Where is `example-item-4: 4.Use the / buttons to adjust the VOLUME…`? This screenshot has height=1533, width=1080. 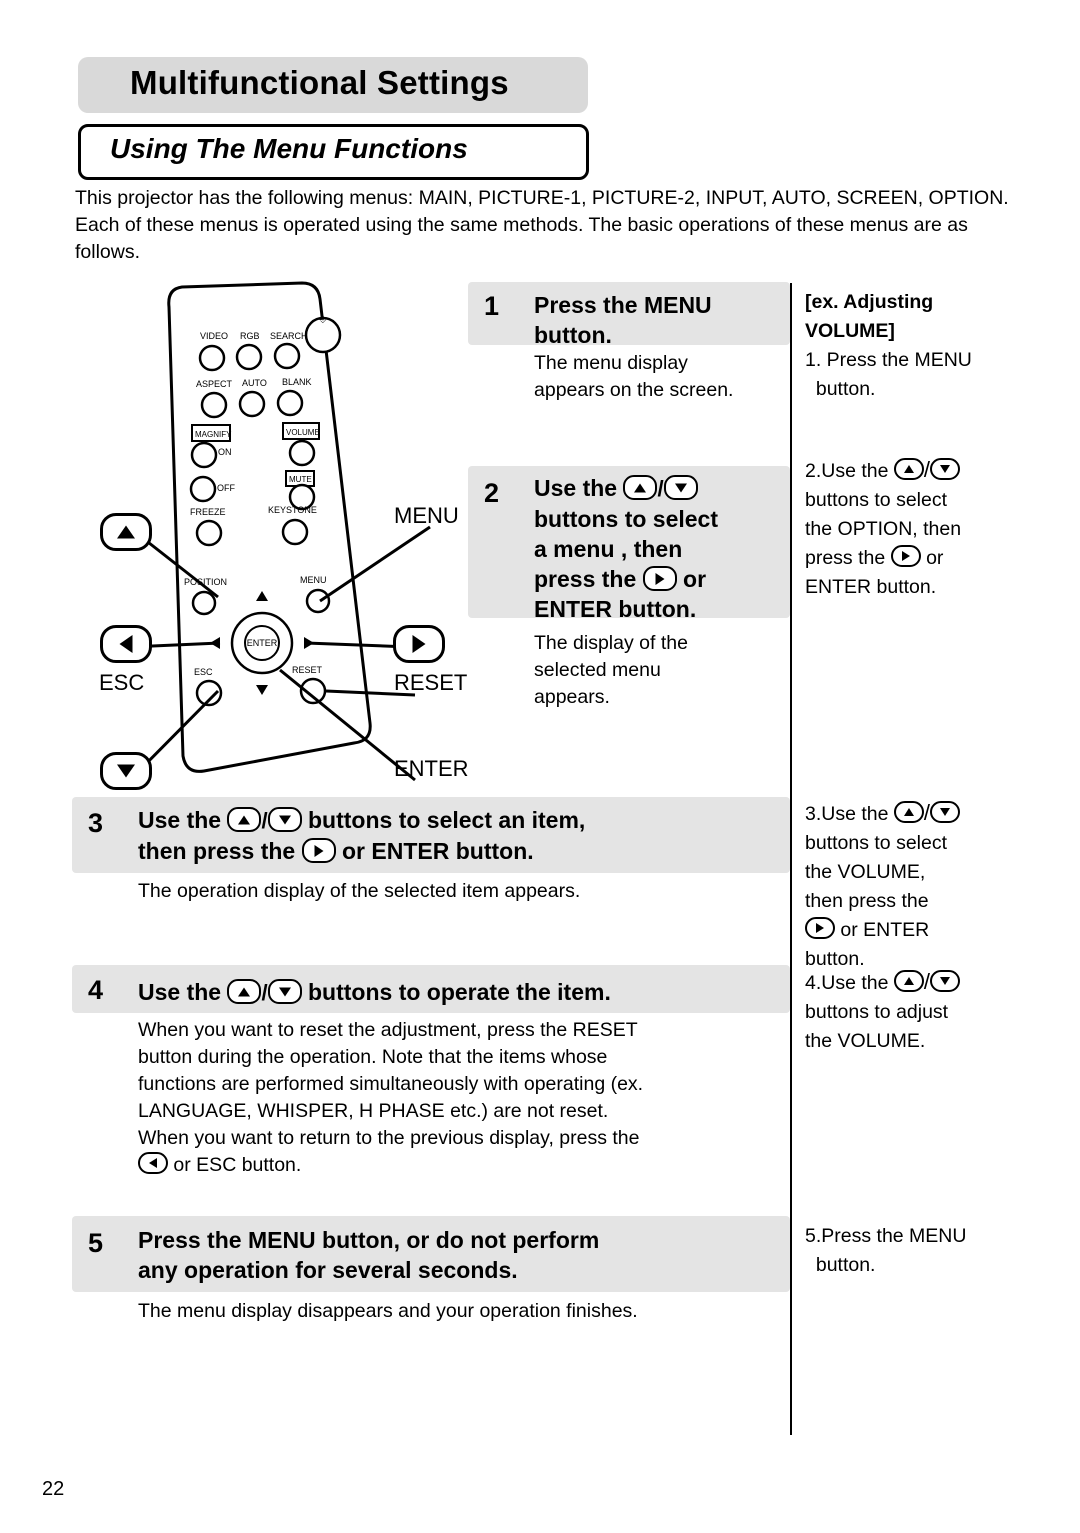
example-item-4: 4.Use the / buttons to adjust the VOLUME… is located at coordinates (883, 1011).